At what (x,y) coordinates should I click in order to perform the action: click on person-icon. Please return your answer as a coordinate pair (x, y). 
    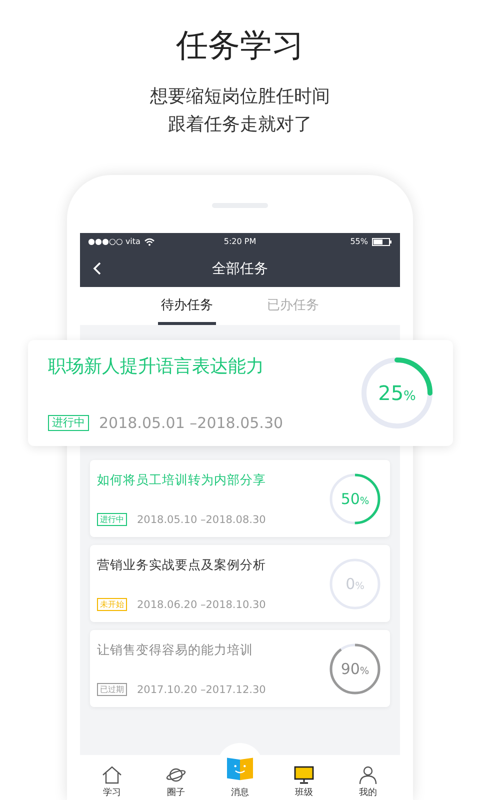
    Looking at the image, I should click on (368, 775).